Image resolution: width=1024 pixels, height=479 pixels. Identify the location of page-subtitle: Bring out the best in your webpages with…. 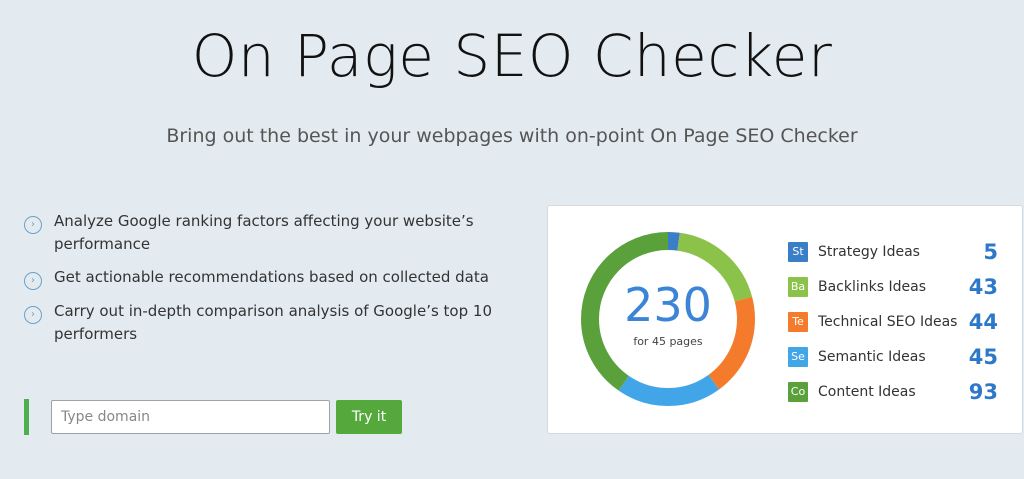
(512, 136).